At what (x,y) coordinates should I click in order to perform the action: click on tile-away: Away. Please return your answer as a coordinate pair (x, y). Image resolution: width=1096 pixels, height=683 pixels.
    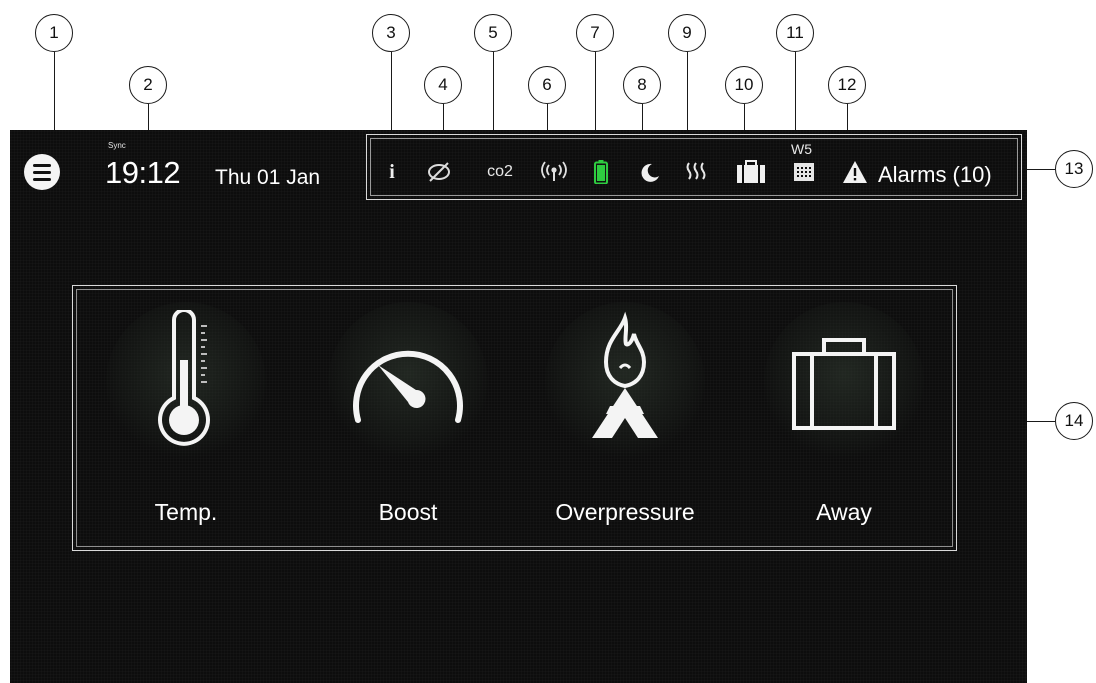
    Looking at the image, I should click on (844, 418).